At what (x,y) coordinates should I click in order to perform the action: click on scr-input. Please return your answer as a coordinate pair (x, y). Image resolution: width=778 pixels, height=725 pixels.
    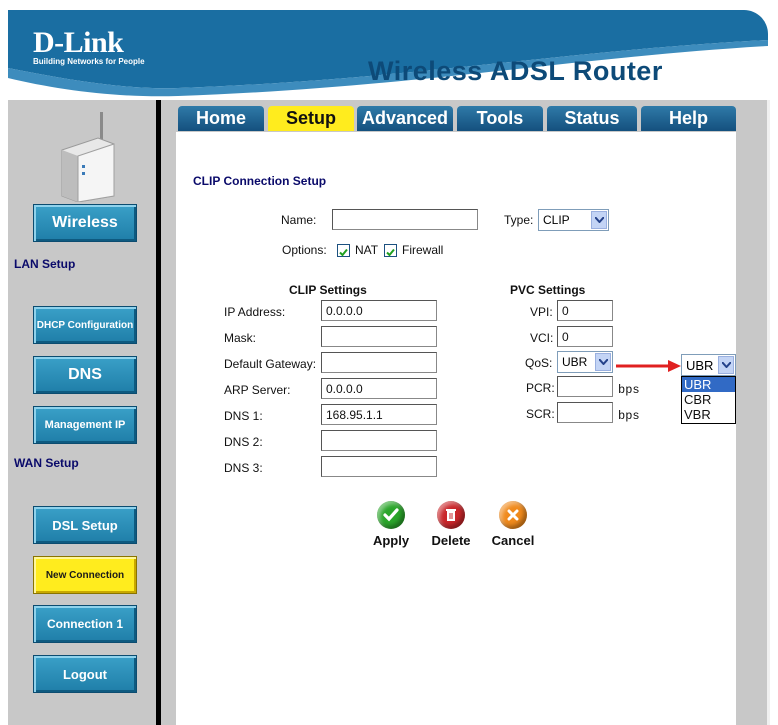
    Looking at the image, I should click on (585, 412).